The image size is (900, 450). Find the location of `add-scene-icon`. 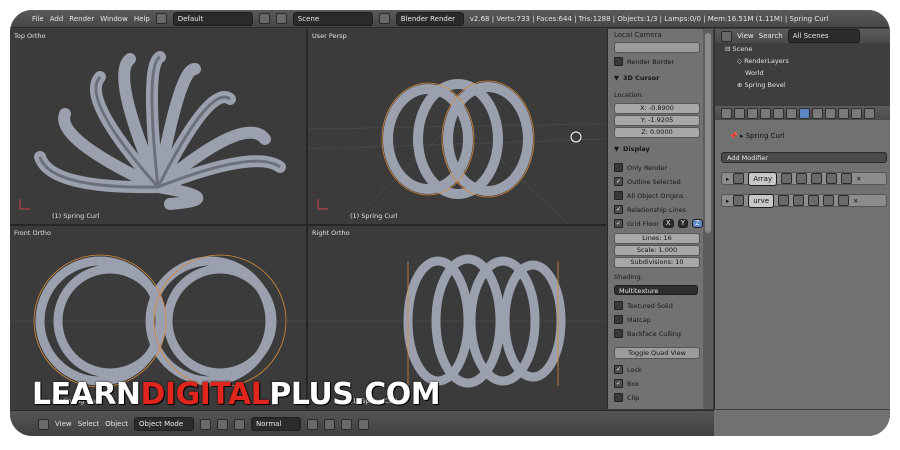

add-scene-icon is located at coordinates (384, 18).